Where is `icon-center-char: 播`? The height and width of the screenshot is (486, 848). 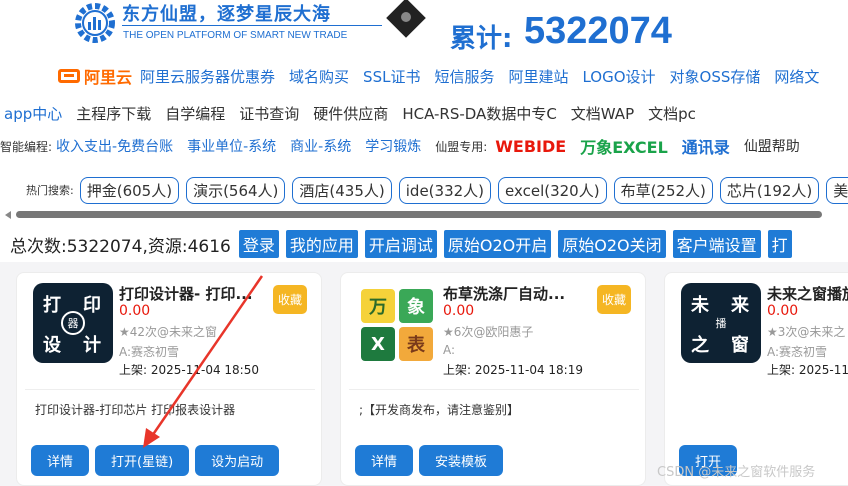
icon-center-char: 播 is located at coordinates (721, 323).